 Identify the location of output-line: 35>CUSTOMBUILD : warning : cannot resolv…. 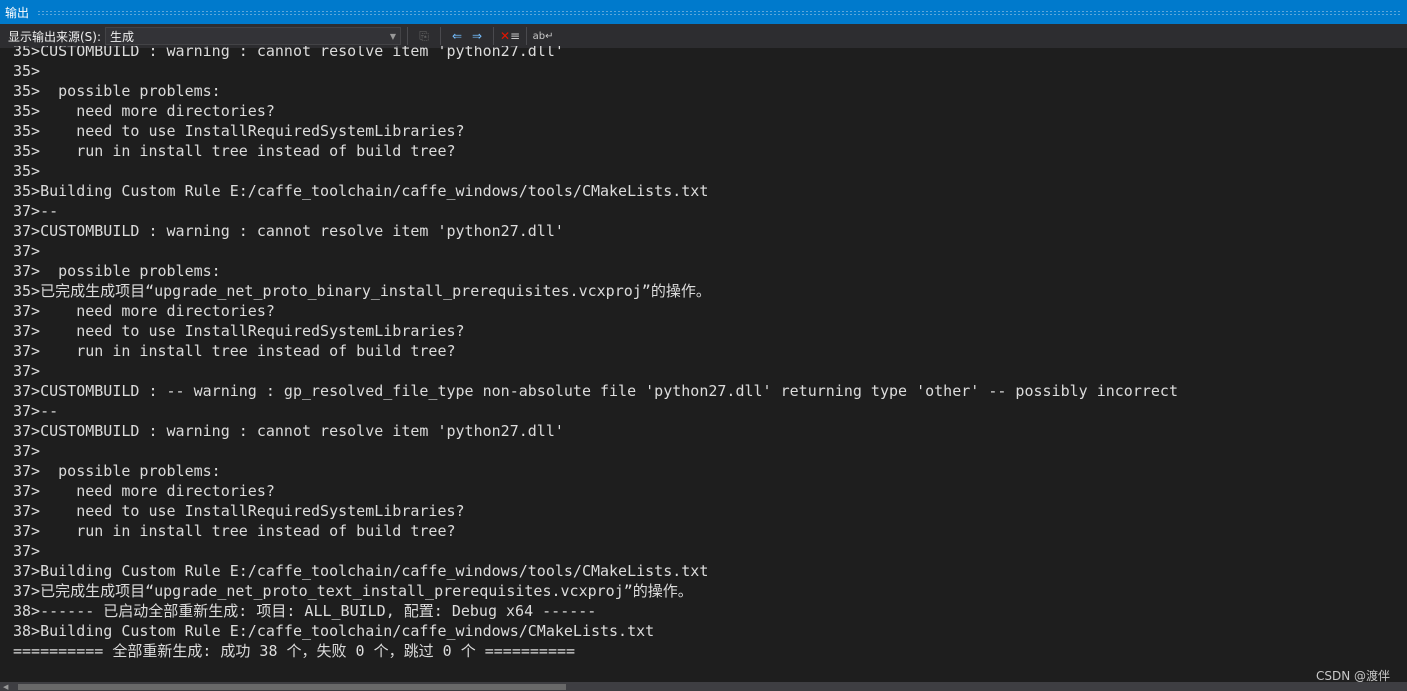
(288, 53).